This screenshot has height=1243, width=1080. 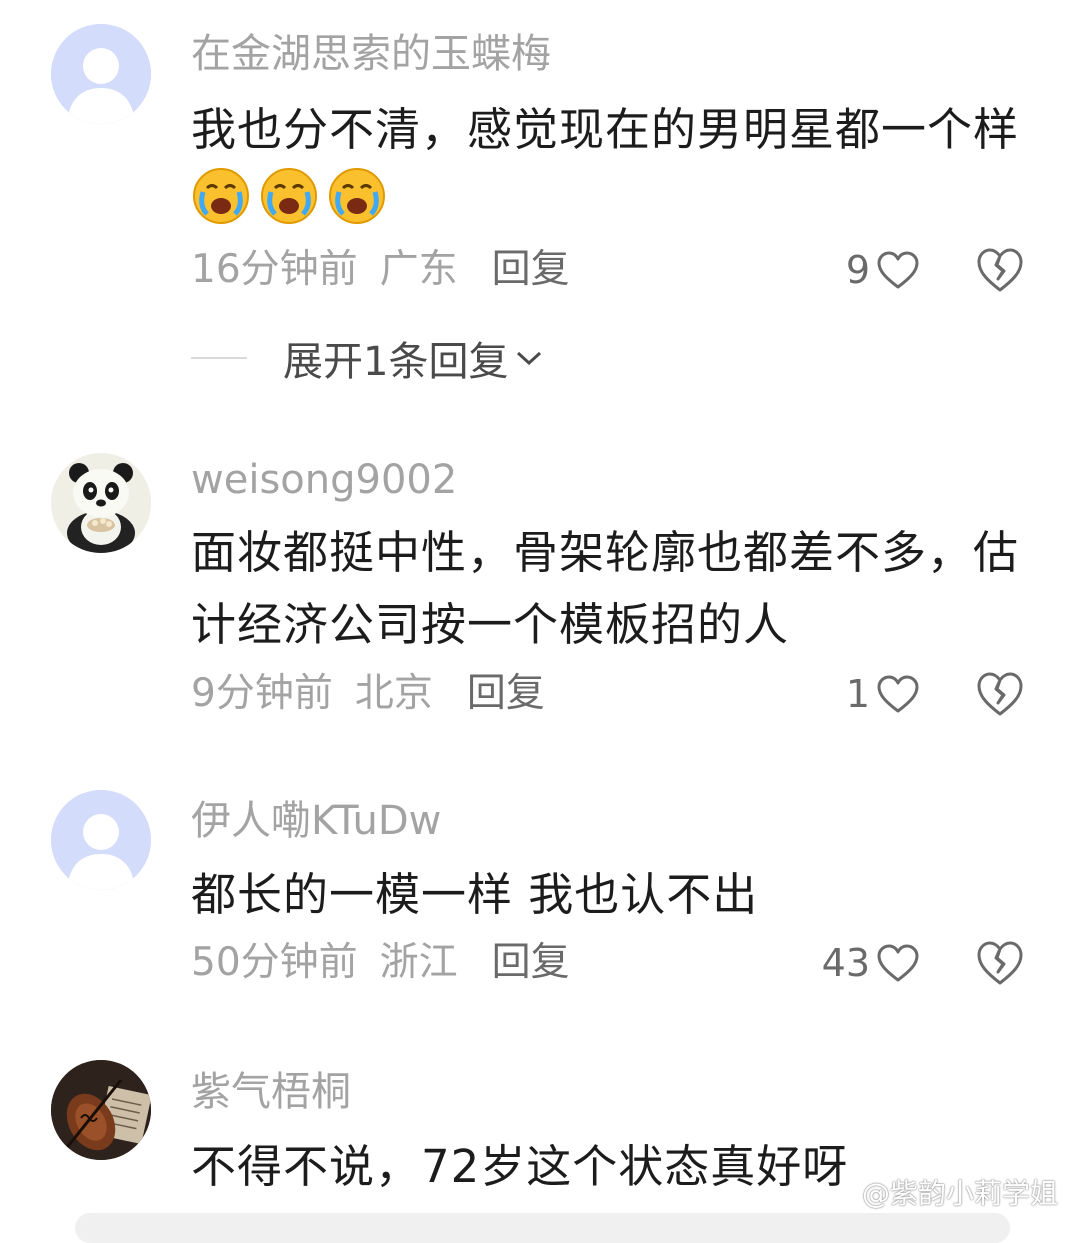 What do you see at coordinates (274, 962) in the screenshot?
I see `comment-time: 50分钟前` at bounding box center [274, 962].